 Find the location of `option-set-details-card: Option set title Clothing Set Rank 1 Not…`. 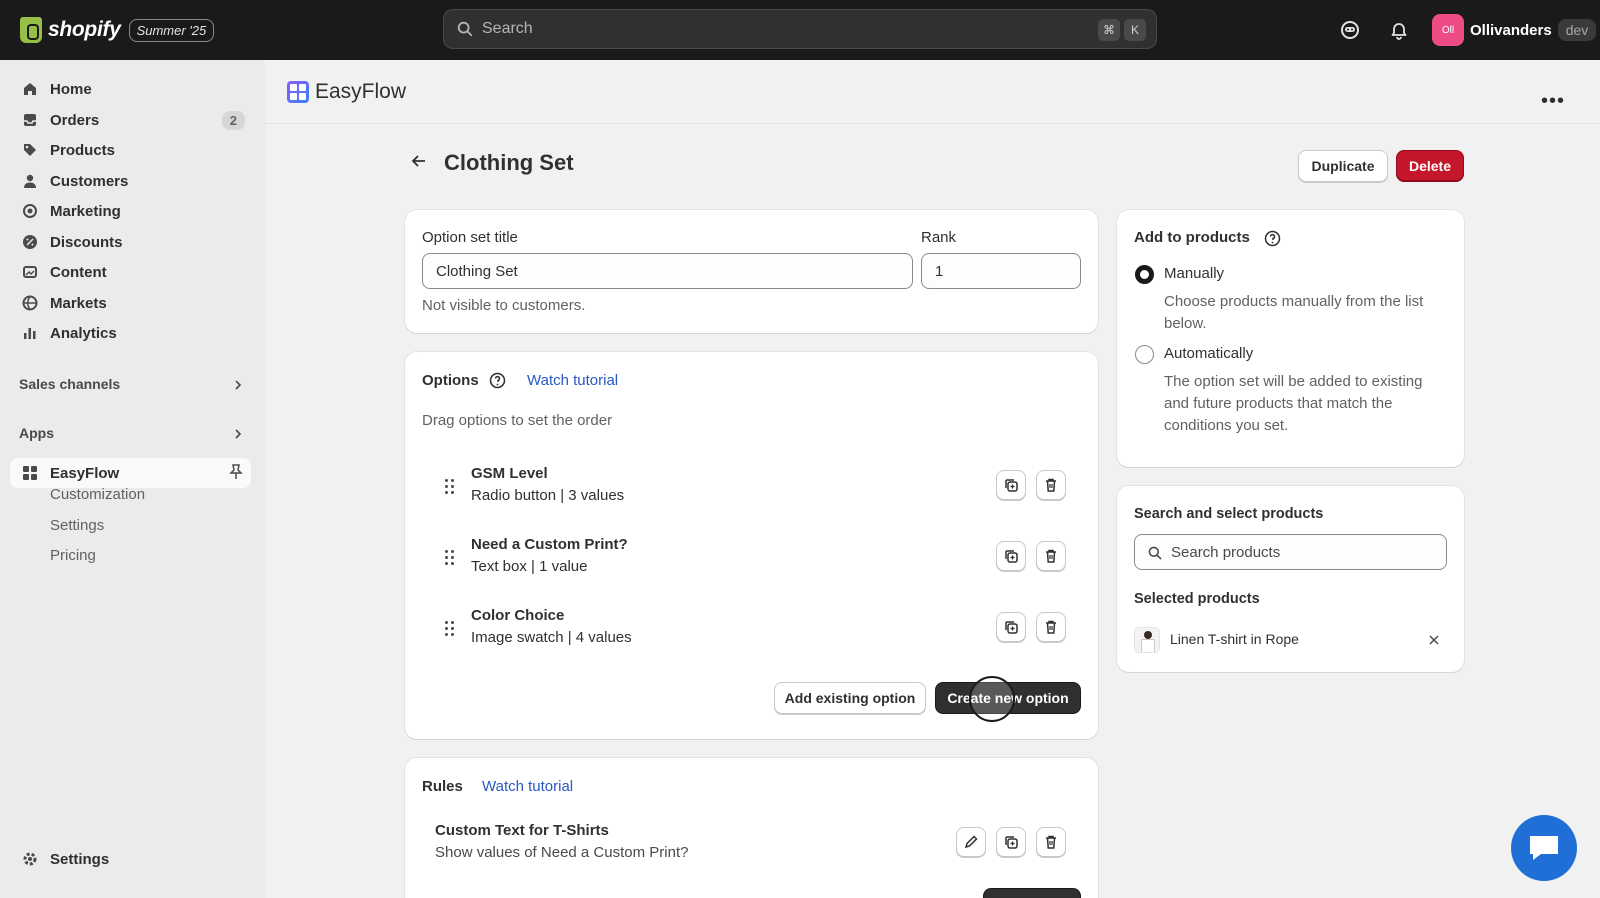

option-set-details-card: Option set title Clothing Set Rank 1 Not… is located at coordinates (751, 271).